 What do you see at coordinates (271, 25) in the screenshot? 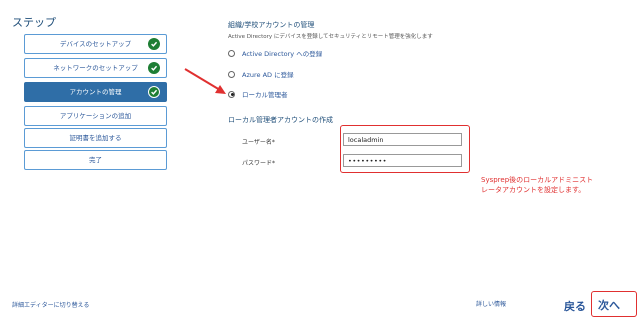
I see `management-title: 組織/学校アカウントの管理` at bounding box center [271, 25].